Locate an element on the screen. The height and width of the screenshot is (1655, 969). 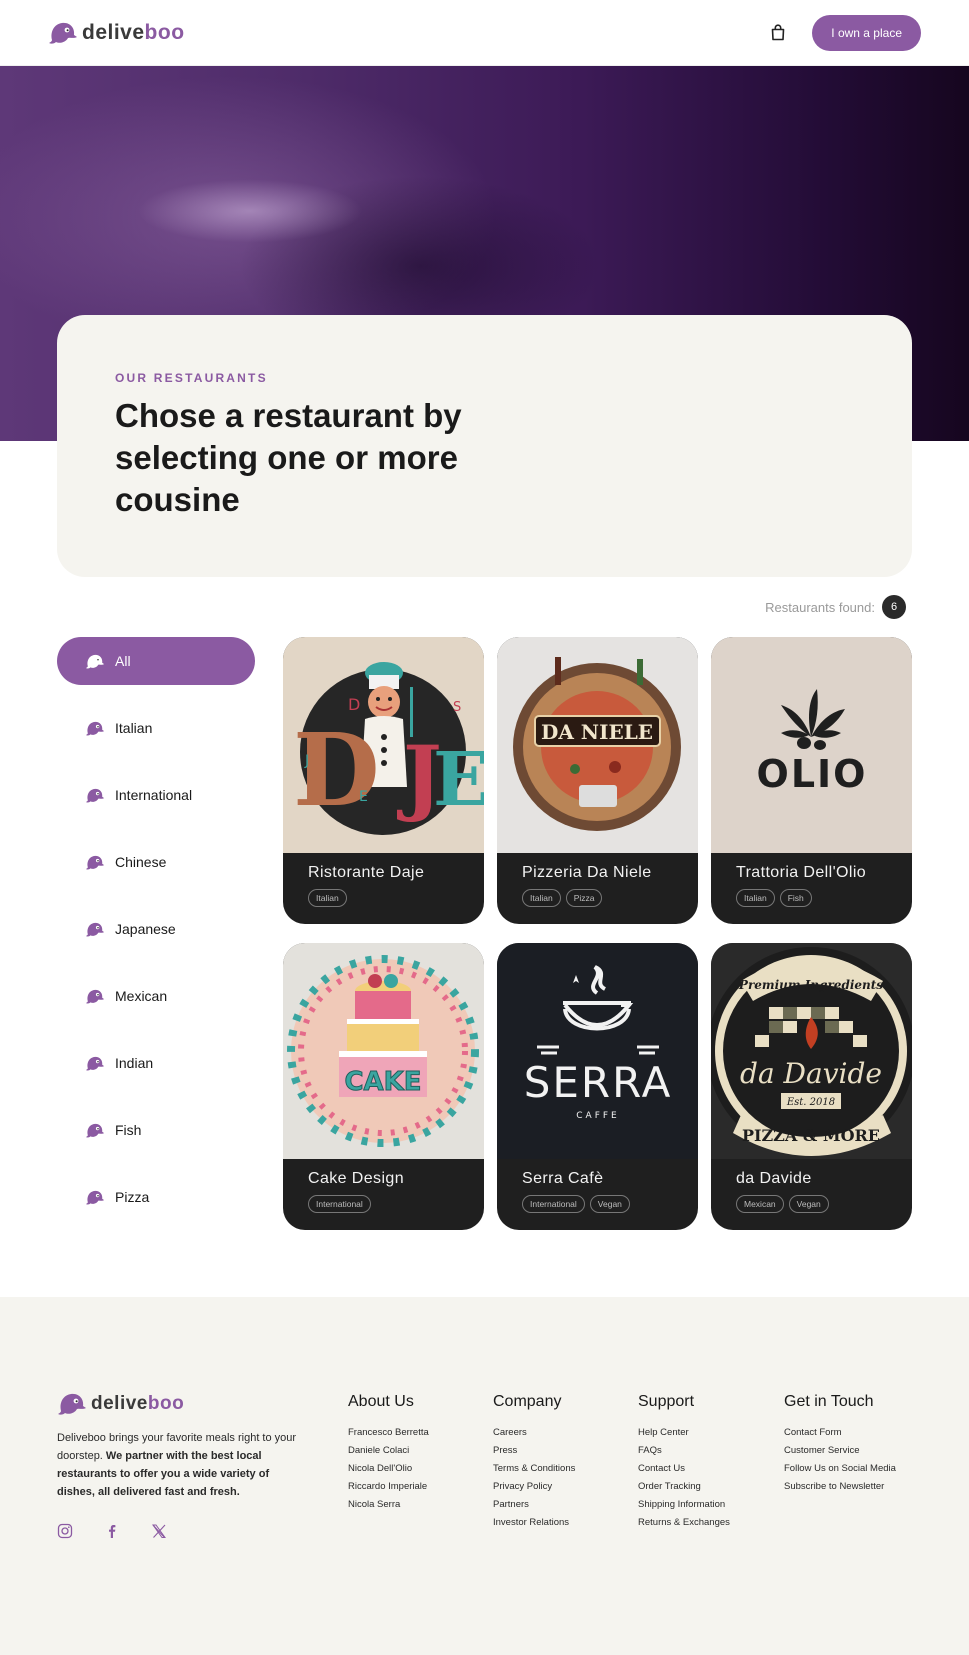
footer-link: Investor Relations is located at coordinates (534, 1523).